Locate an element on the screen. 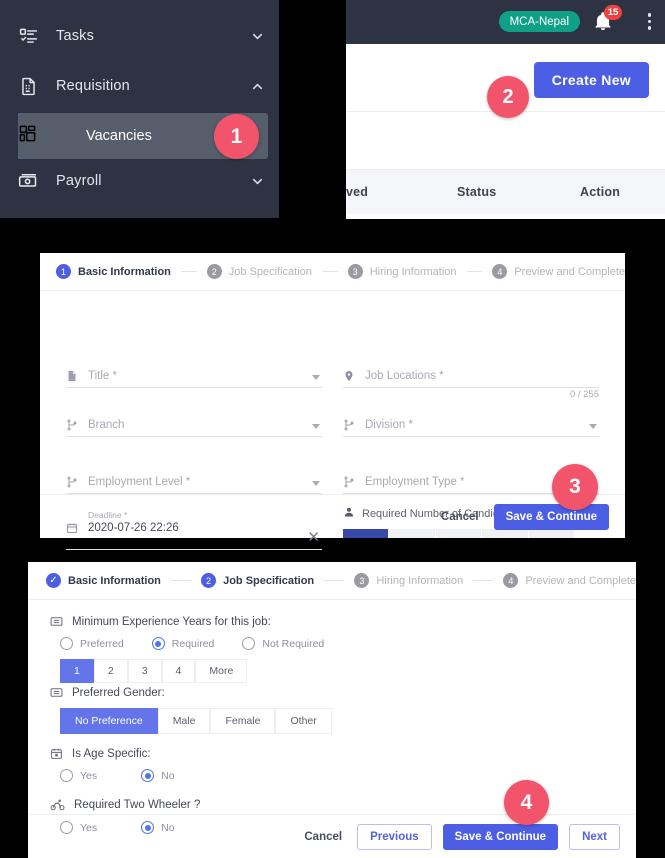 This screenshot has width=665, height=858. callout-badge-4: 4 is located at coordinates (526, 802).